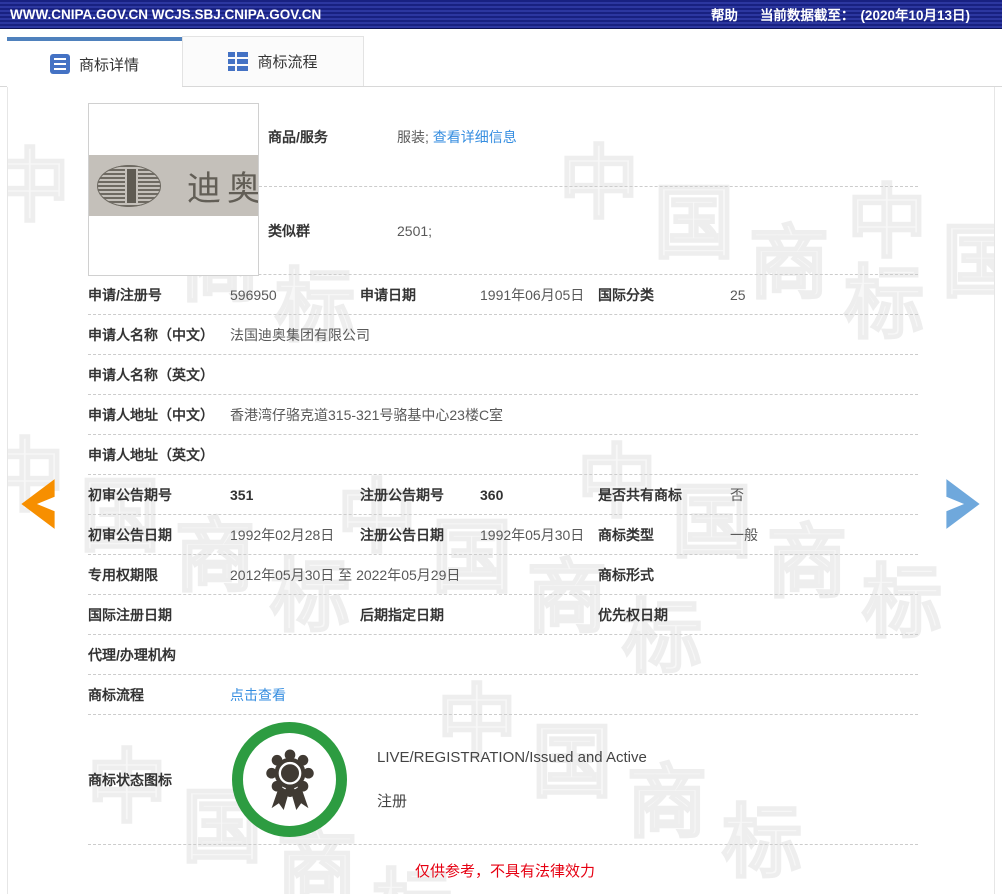 The height and width of the screenshot is (894, 1002). Describe the element at coordinates (503, 455) in the screenshot. I see `table-row: 申请人地址（英文）` at that location.